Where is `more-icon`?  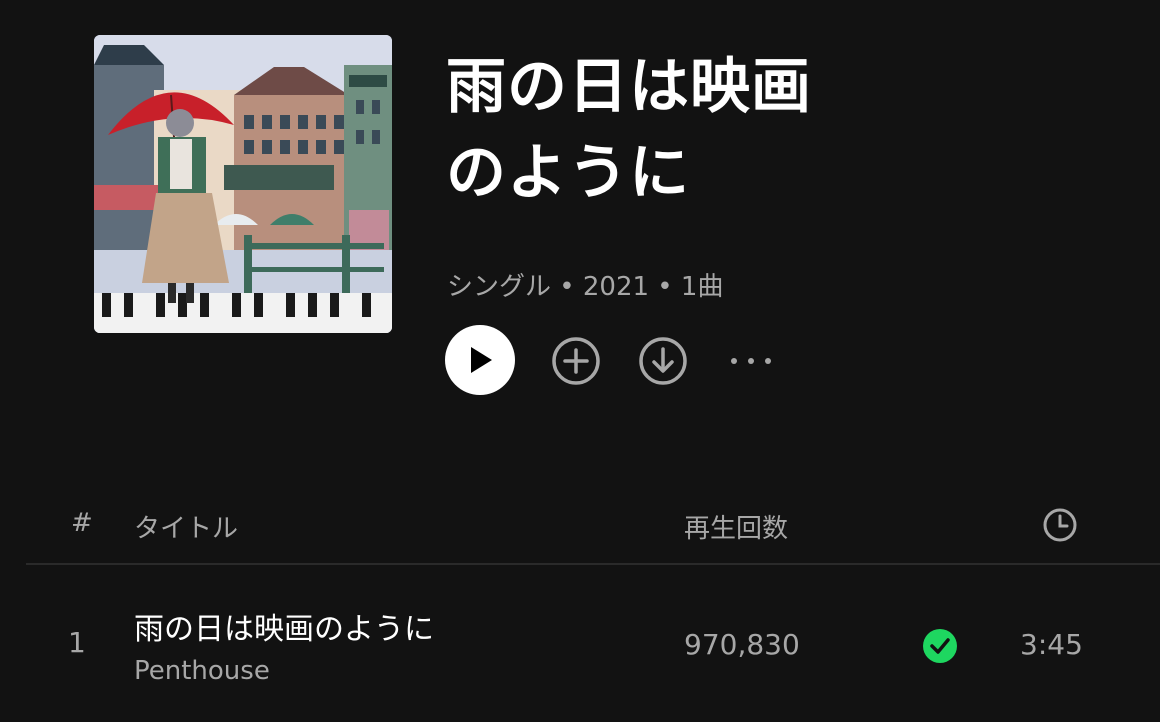 more-icon is located at coordinates (751, 361).